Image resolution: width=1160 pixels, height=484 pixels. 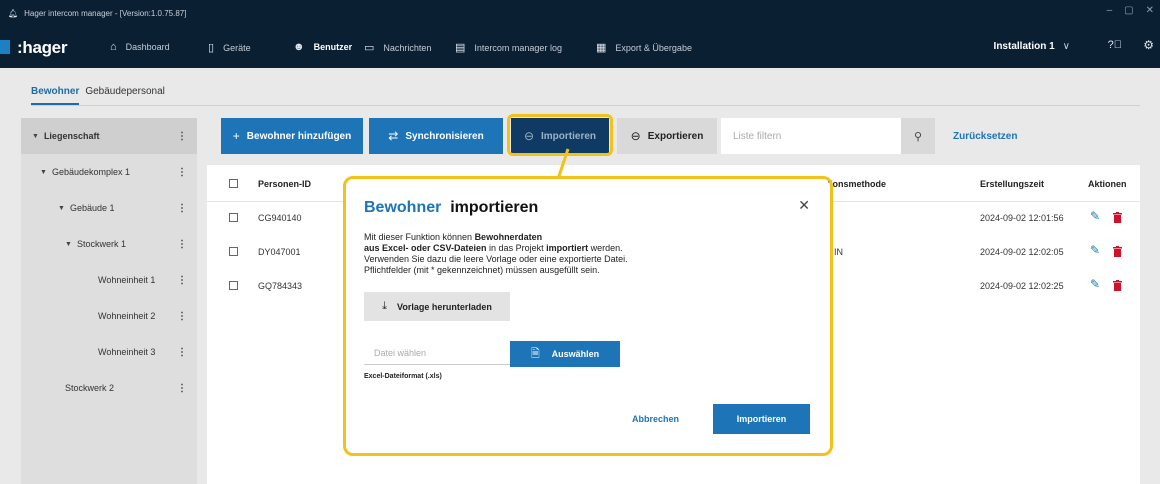 I want to click on add-resident-button: + Bewohner hinzufügen, so click(x=292, y=136).